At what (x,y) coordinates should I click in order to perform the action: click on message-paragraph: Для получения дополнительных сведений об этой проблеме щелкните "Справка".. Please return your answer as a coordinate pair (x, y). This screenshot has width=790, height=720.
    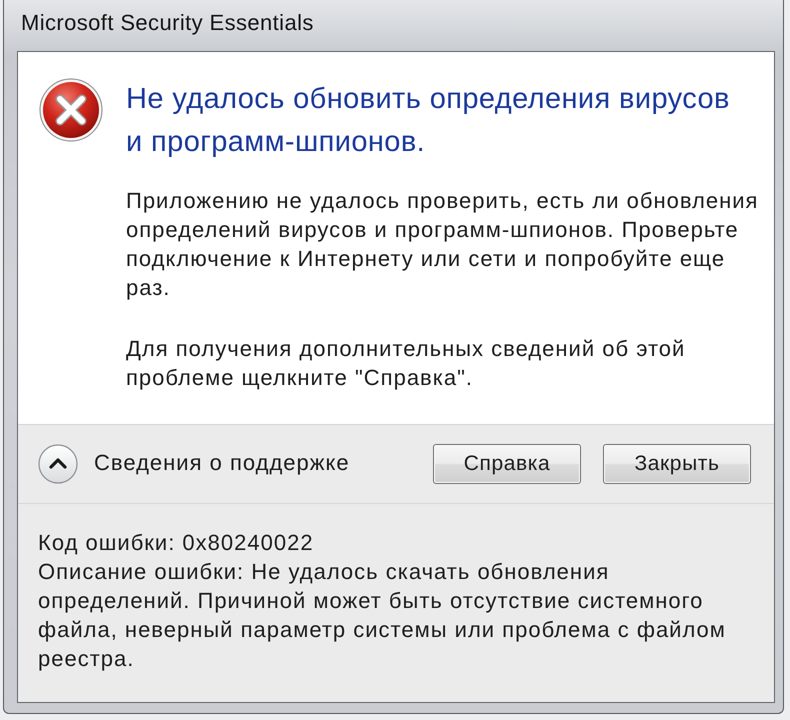
    Looking at the image, I should click on (406, 363).